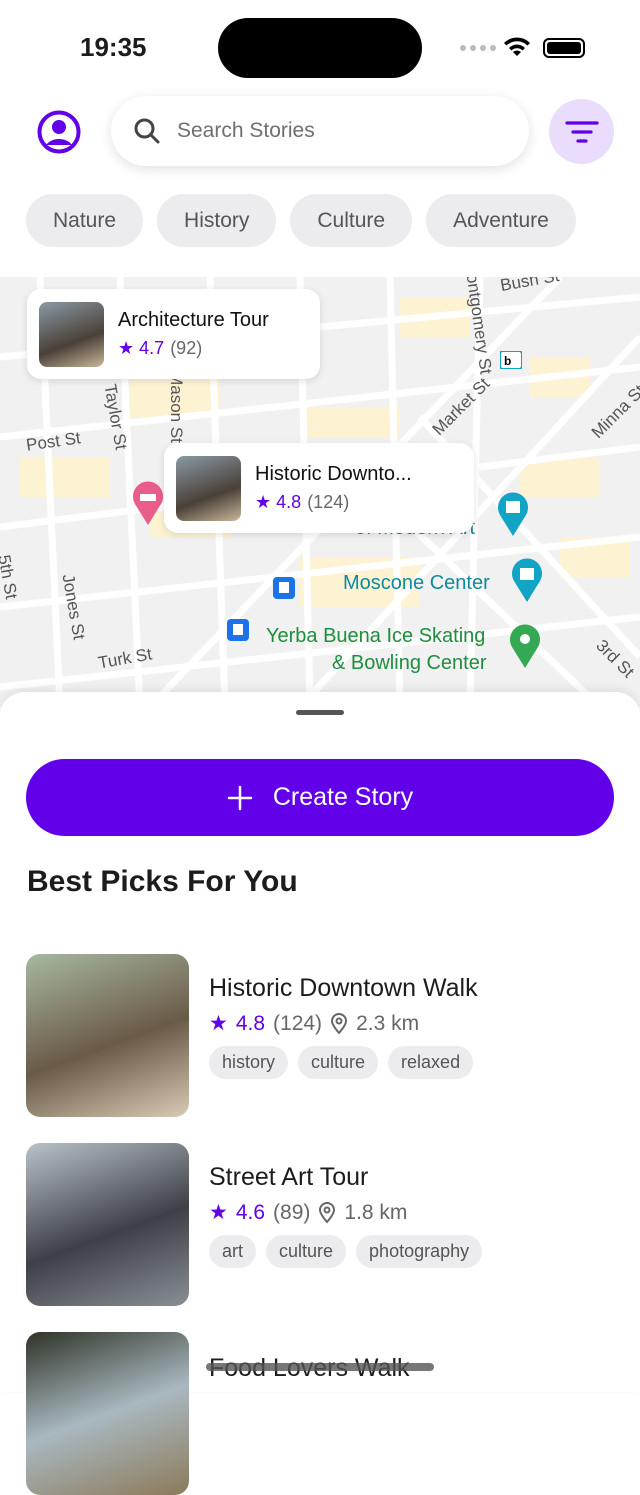 The width and height of the screenshot is (640, 1495). Describe the element at coordinates (148, 503) in the screenshot. I see `hotel-pin-icon` at that location.